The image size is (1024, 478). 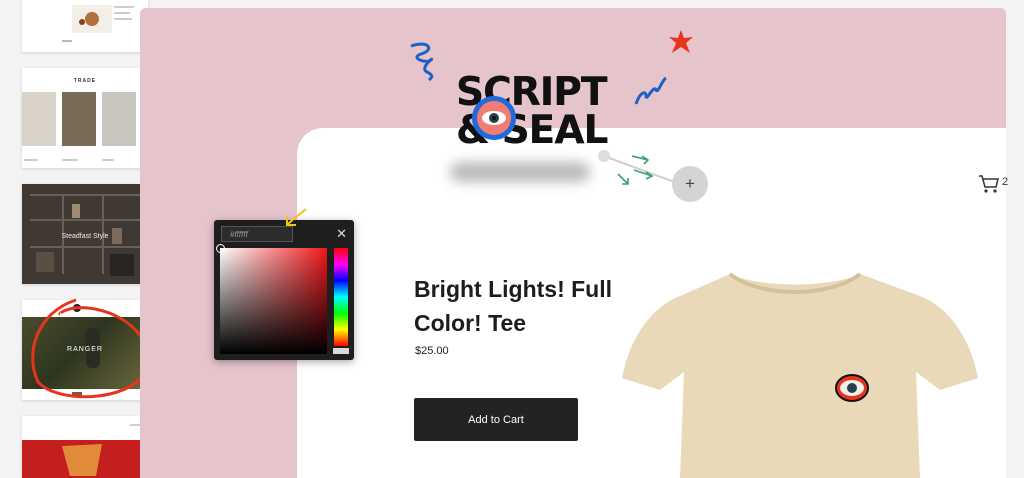 What do you see at coordinates (800, 375) in the screenshot?
I see `tshirt-image` at bounding box center [800, 375].